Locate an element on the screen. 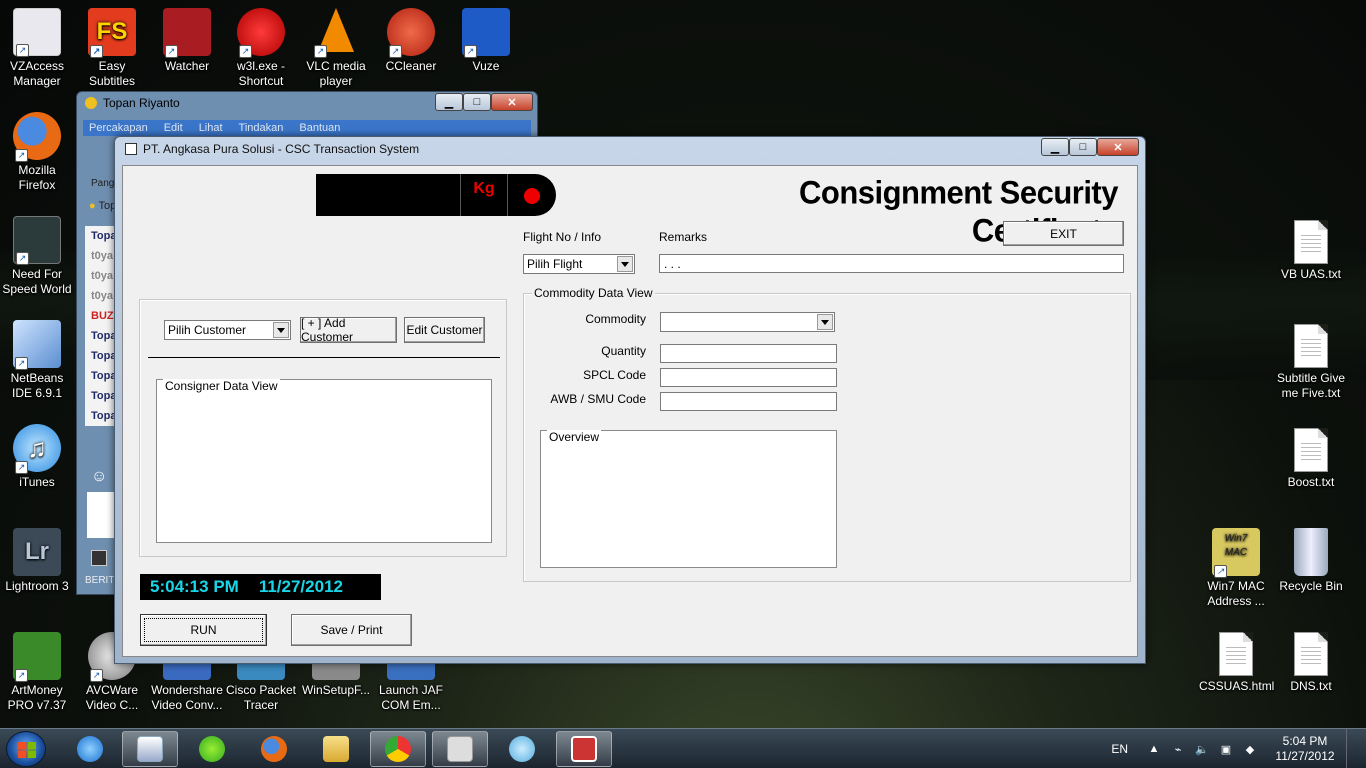 This screenshot has height=768, width=1366. customer-select-value: Pilih Customer is located at coordinates (207, 330).